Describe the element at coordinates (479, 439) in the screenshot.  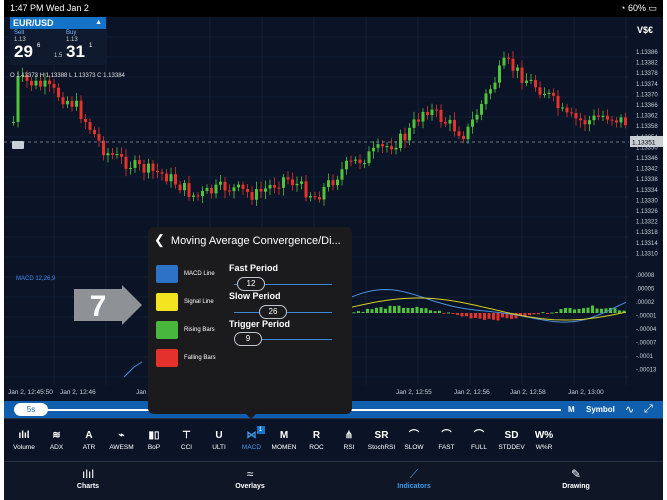
I see `indicator-full-button: ⌒ FULL` at that location.